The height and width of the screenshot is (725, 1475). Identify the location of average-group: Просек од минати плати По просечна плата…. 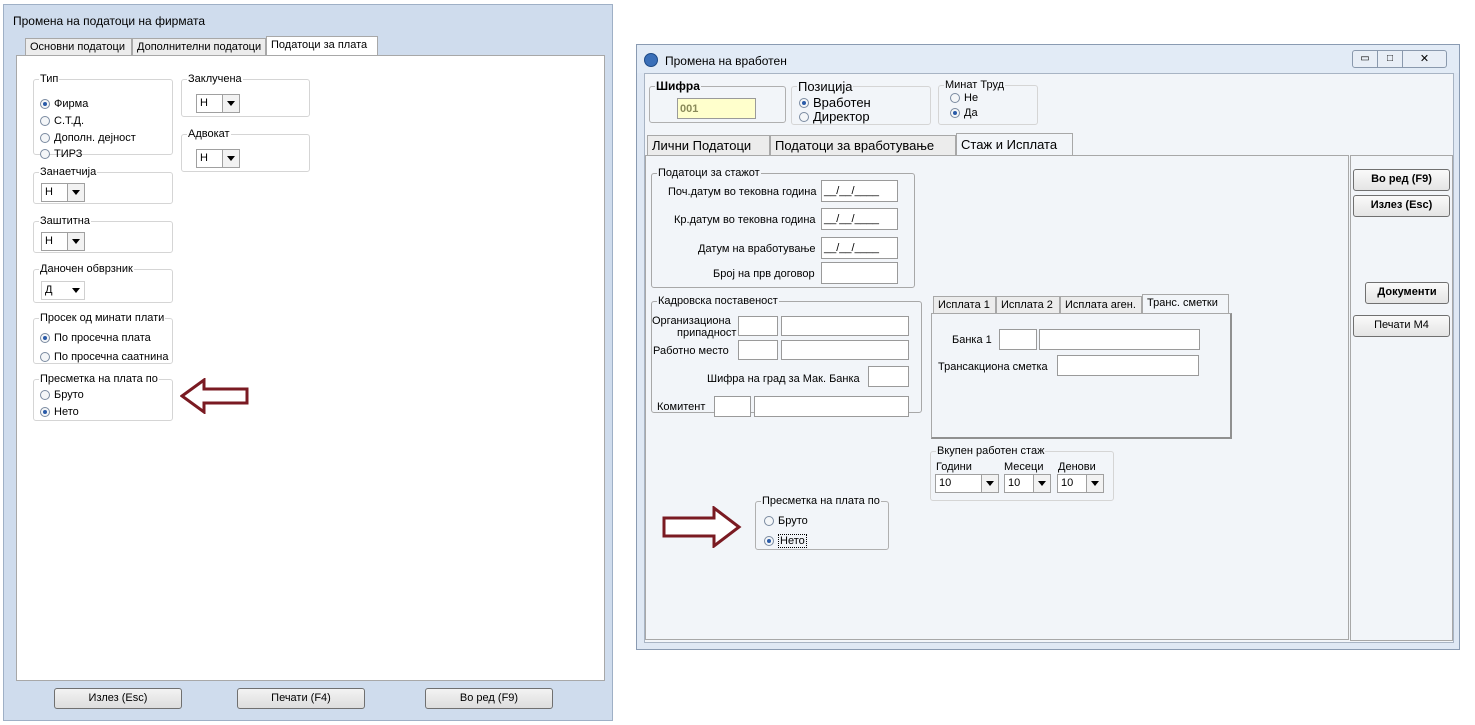
(103, 338).